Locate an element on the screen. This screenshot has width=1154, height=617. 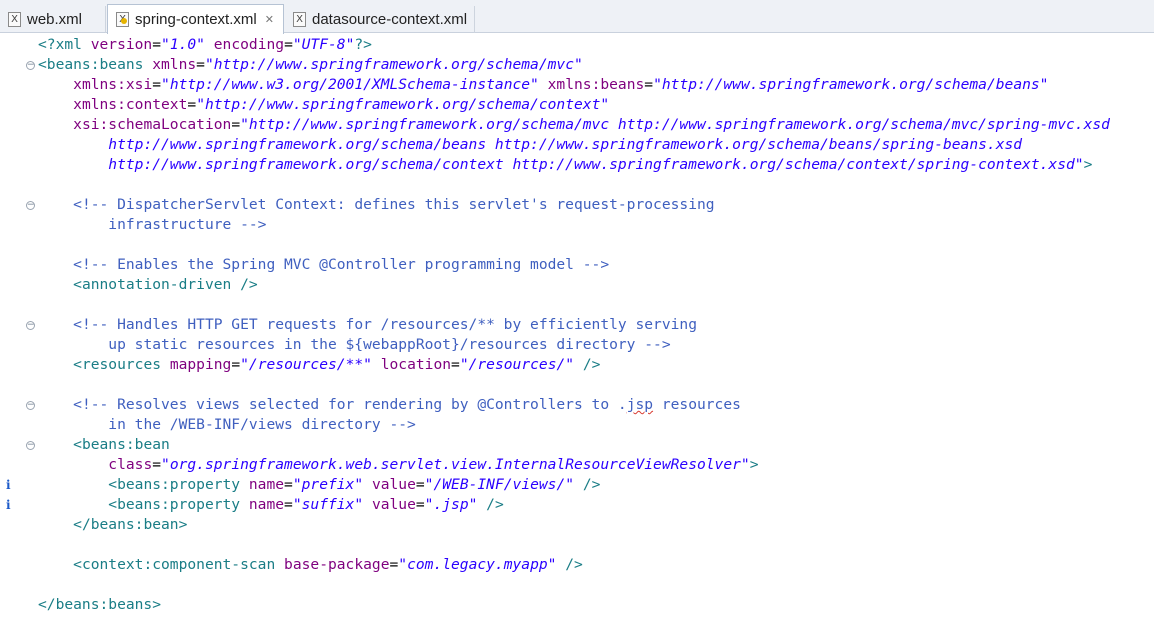
code-line: in the /WEB-INF/views directory --> is located at coordinates (262, 424).